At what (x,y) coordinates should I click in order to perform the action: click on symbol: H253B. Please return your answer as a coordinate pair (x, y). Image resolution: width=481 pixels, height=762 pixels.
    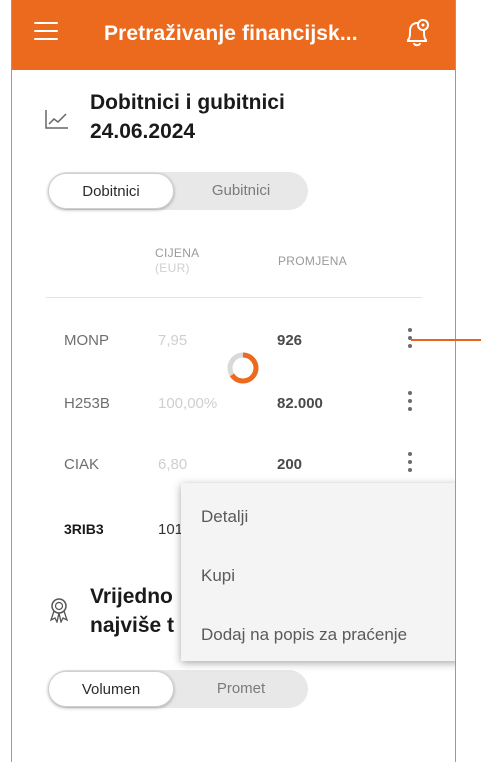
    Looking at the image, I should click on (87, 403).